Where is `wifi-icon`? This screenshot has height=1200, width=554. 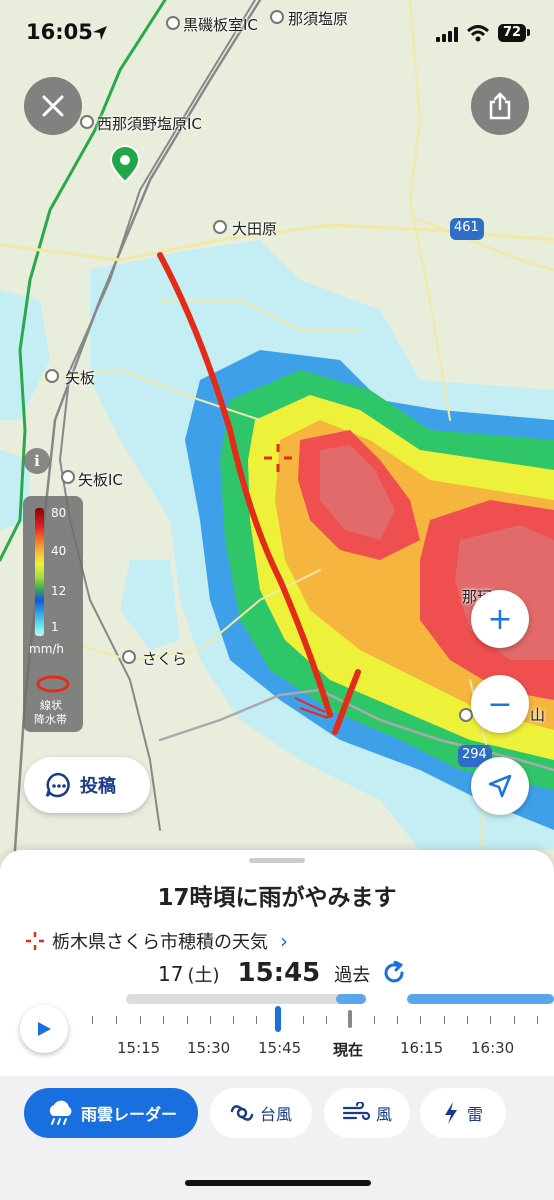 wifi-icon is located at coordinates (478, 33).